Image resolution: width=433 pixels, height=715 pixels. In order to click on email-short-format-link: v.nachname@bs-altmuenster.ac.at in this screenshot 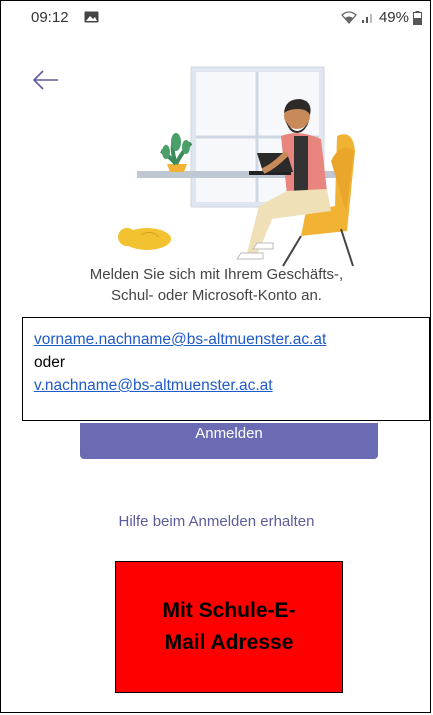, I will do `click(231, 385)`.